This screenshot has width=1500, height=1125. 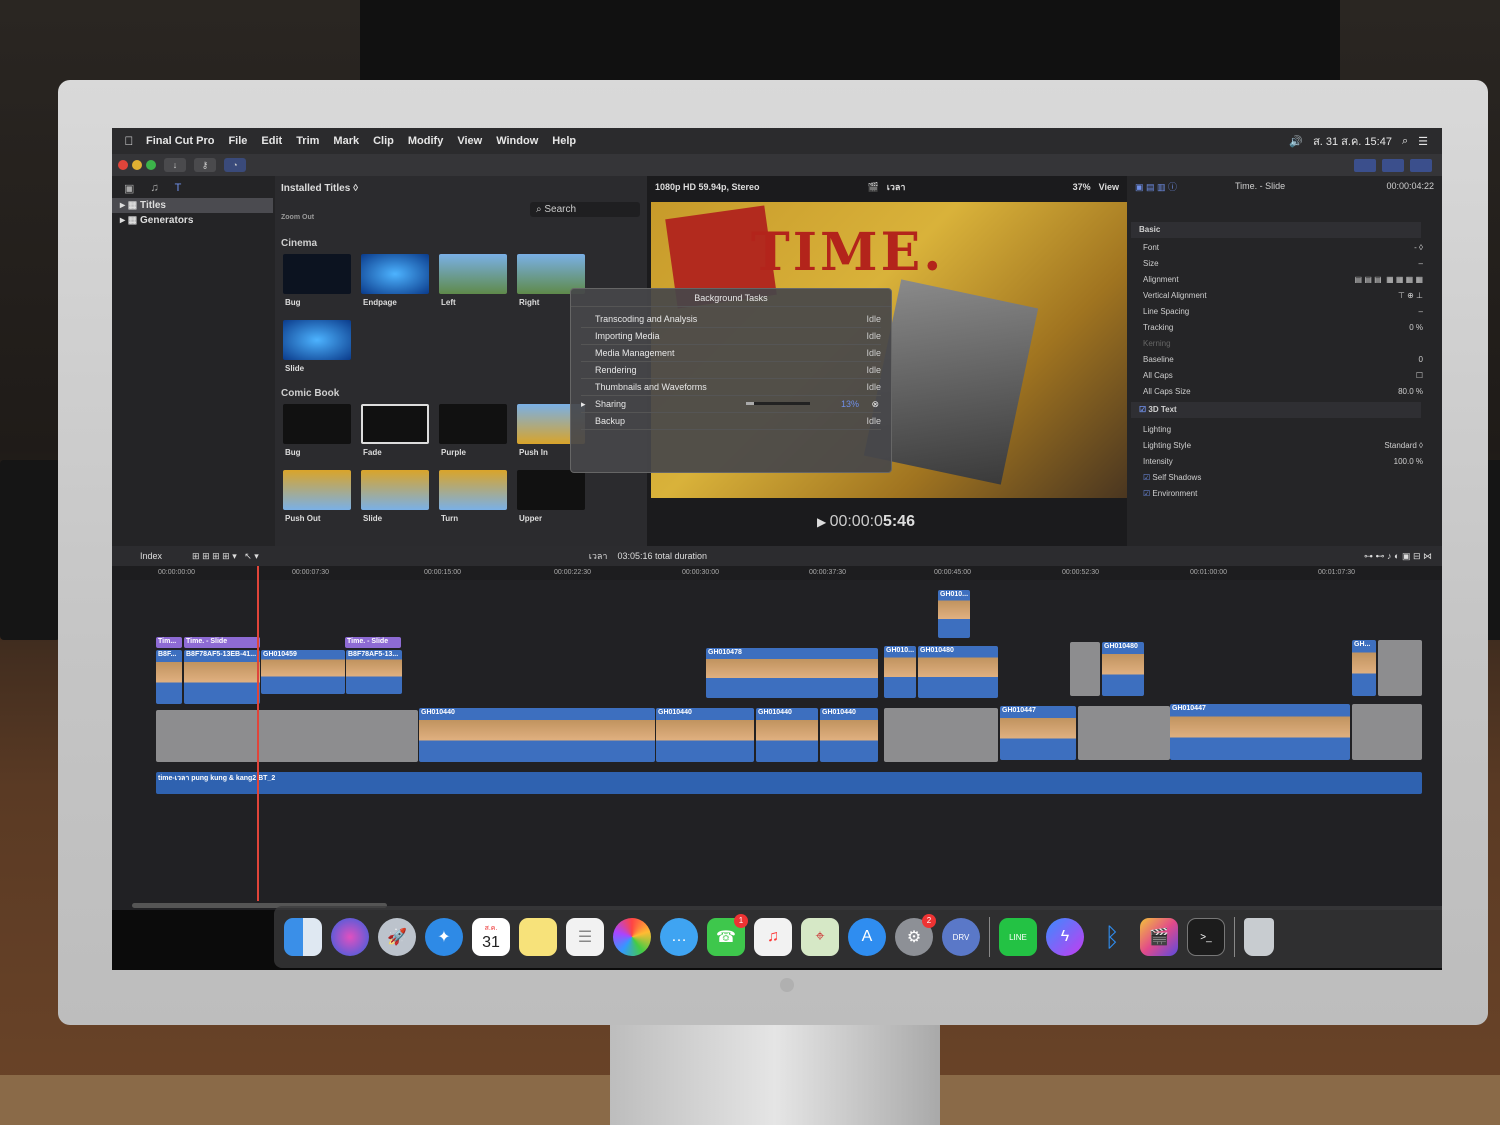 I want to click on show-timeline-button, so click(x=1393, y=165).